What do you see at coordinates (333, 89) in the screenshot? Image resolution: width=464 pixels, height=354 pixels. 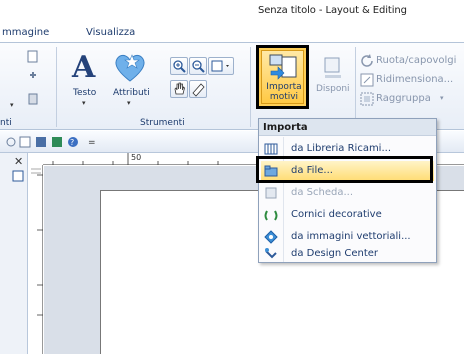 I see `disponi-label: Disponi` at bounding box center [333, 89].